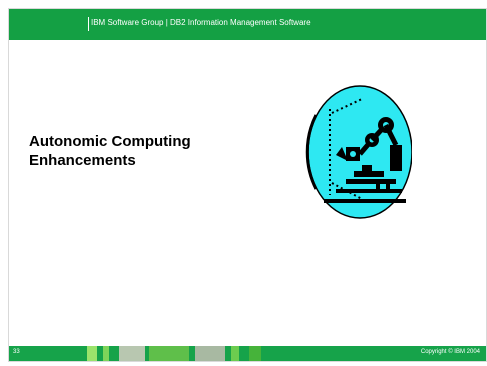 Image resolution: width=487 pixels, height=366 pixels. What do you see at coordinates (16, 352) in the screenshot?
I see `page-number: 33` at bounding box center [16, 352].